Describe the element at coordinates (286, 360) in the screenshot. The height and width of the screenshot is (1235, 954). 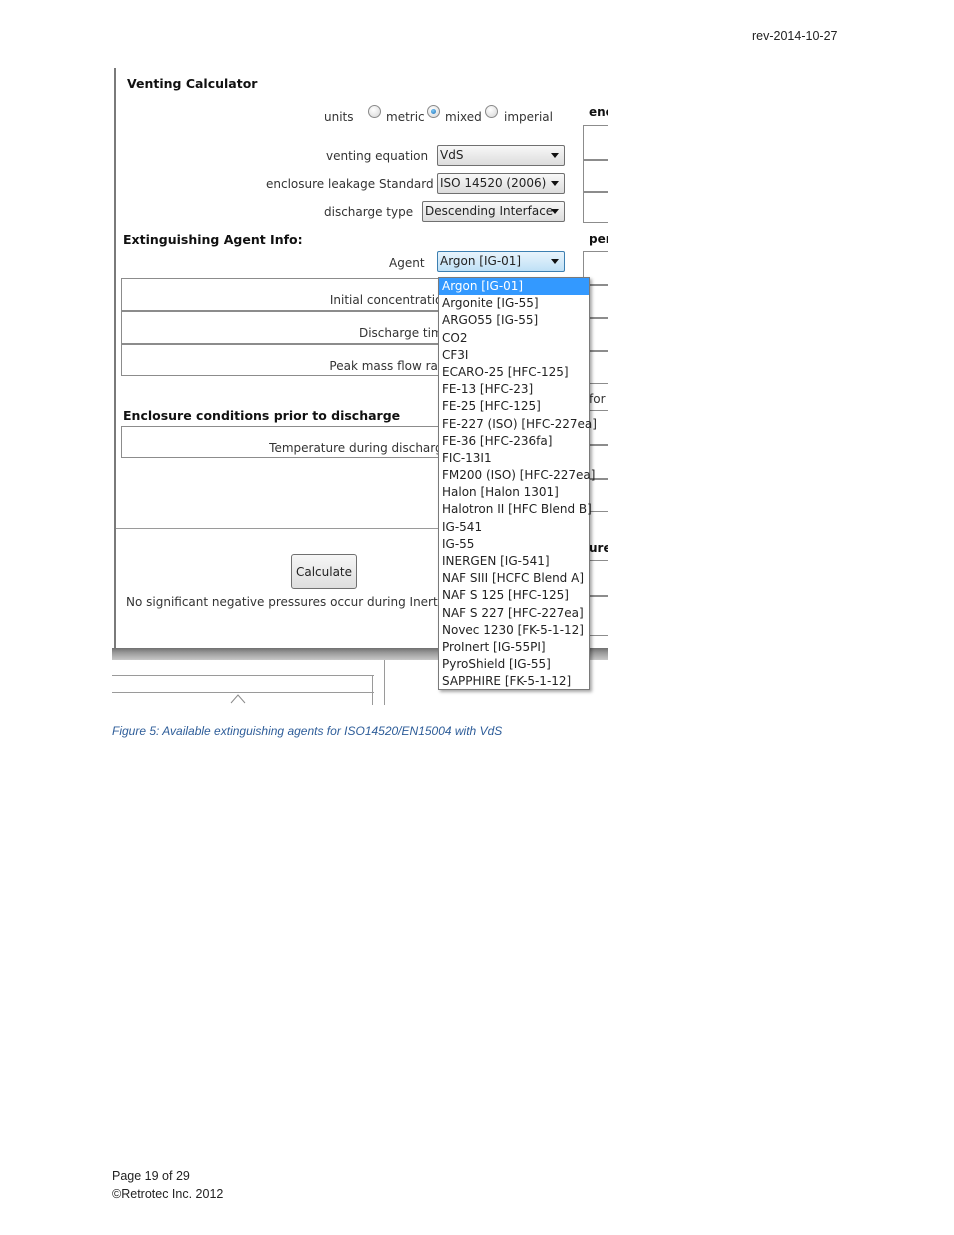
I see `peak-mass-flow-rate-row: Peak mass flow rate` at that location.